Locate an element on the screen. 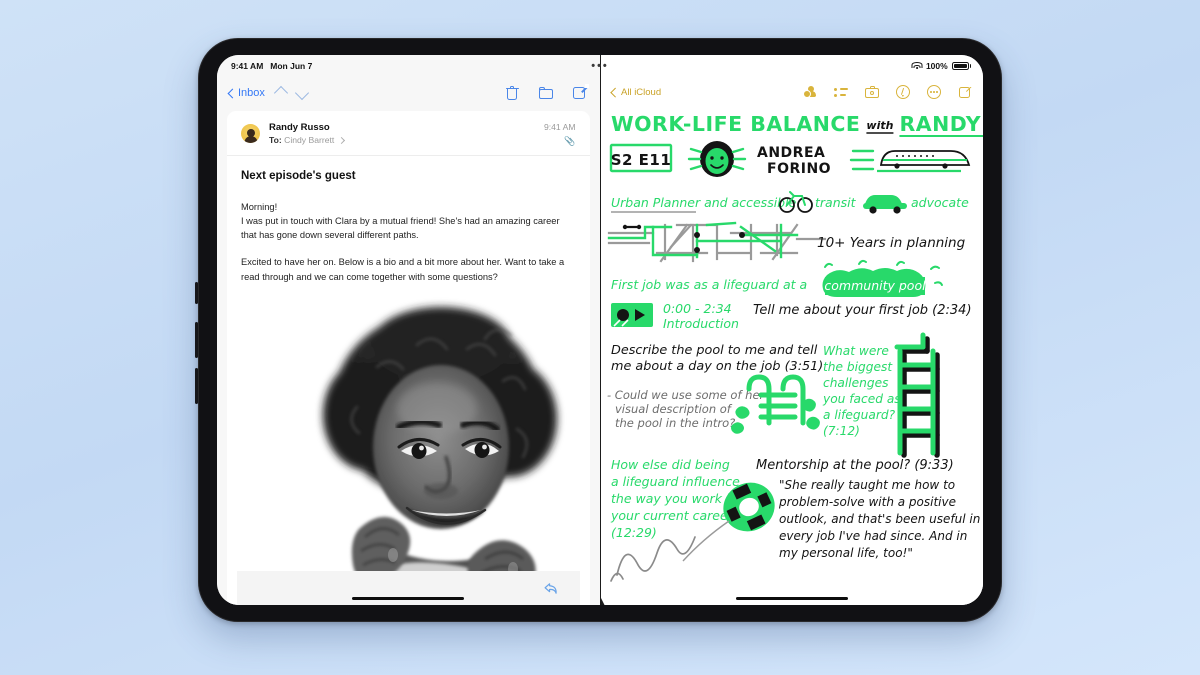  note-text-line: the way you work in is located at coordinates (674, 498).